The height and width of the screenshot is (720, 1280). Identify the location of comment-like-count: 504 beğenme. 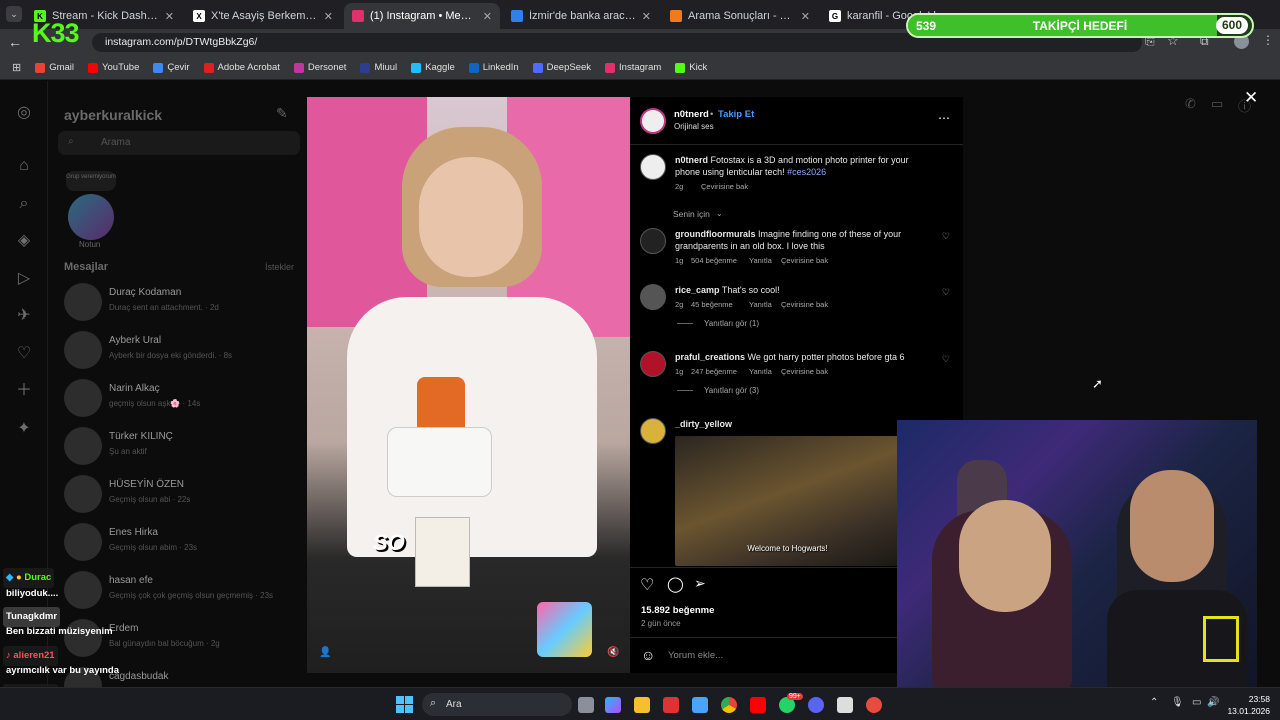
(714, 260).